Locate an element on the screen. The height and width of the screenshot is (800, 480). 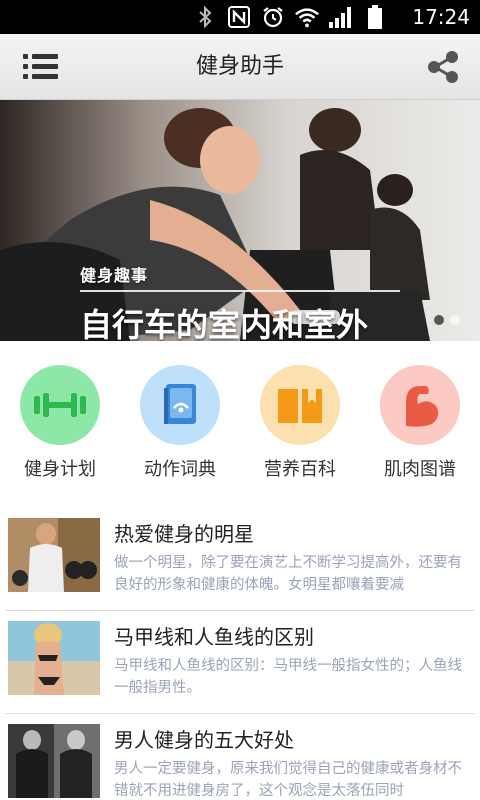
page-title: 健身助手 is located at coordinates (239, 66).